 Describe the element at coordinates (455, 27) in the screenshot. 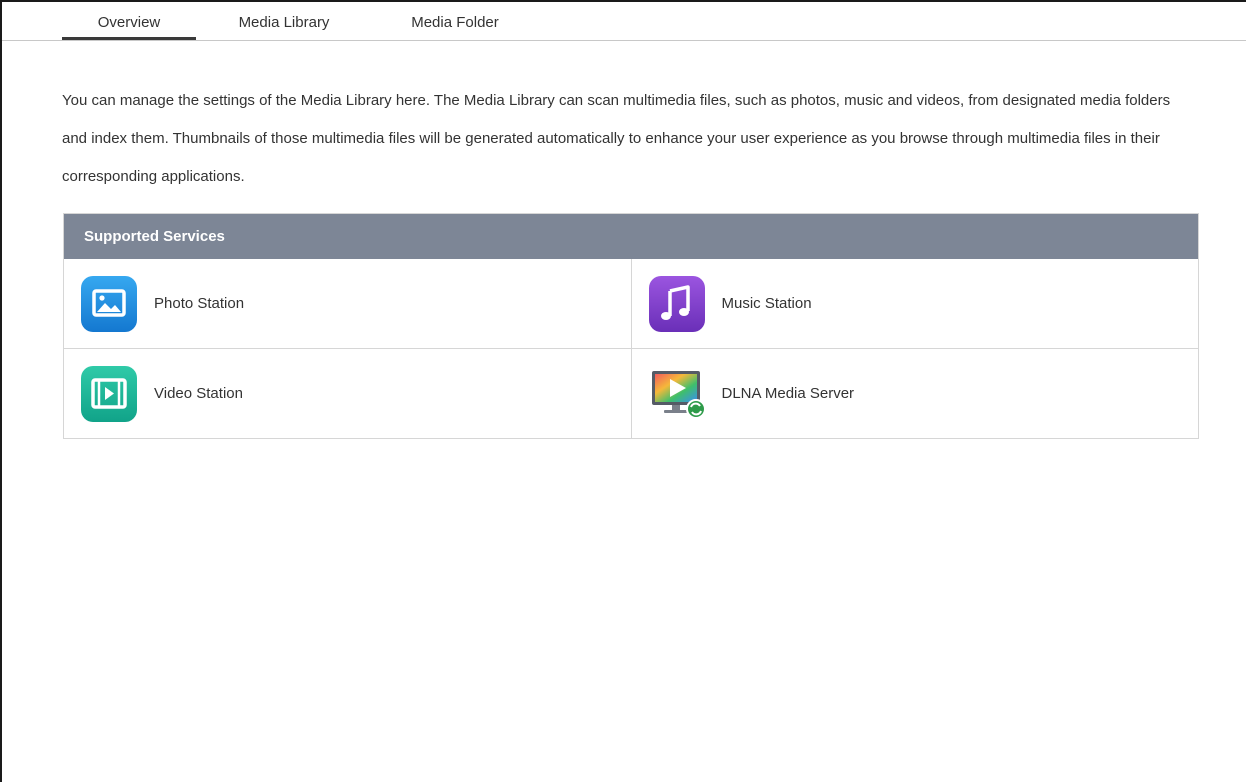

I see `tab-media-folder: Media Folder` at that location.